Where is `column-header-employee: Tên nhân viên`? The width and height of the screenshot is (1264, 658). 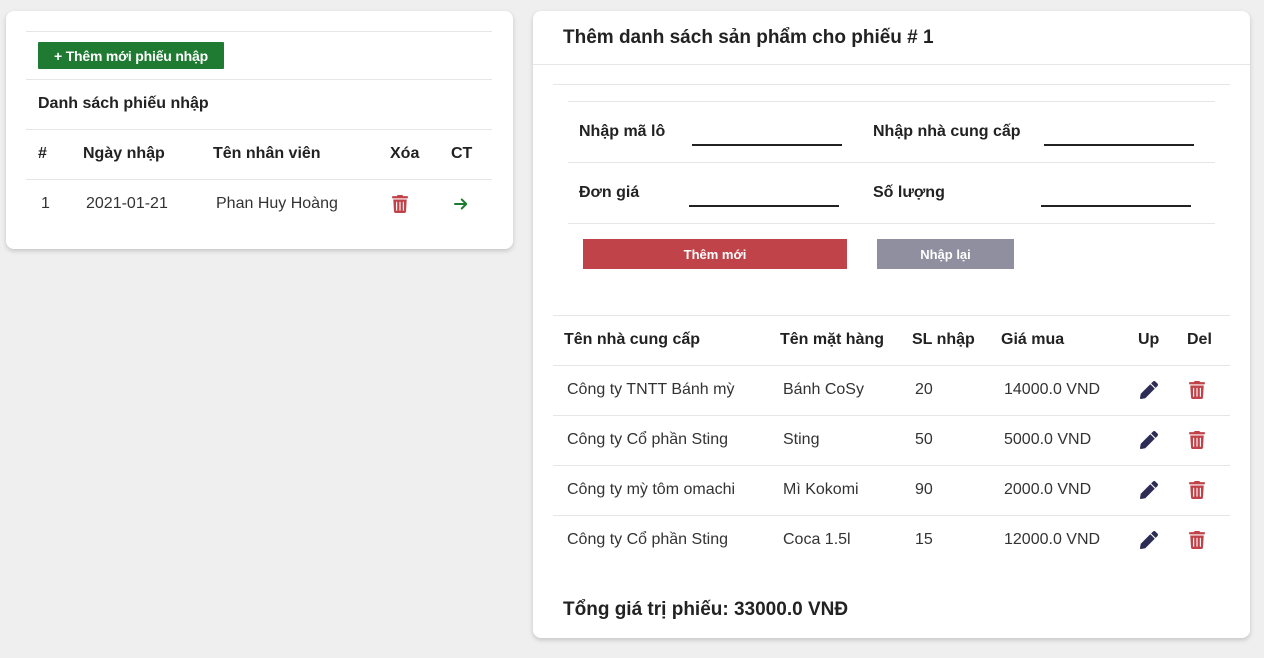
column-header-employee: Tên nhân viên is located at coordinates (267, 153).